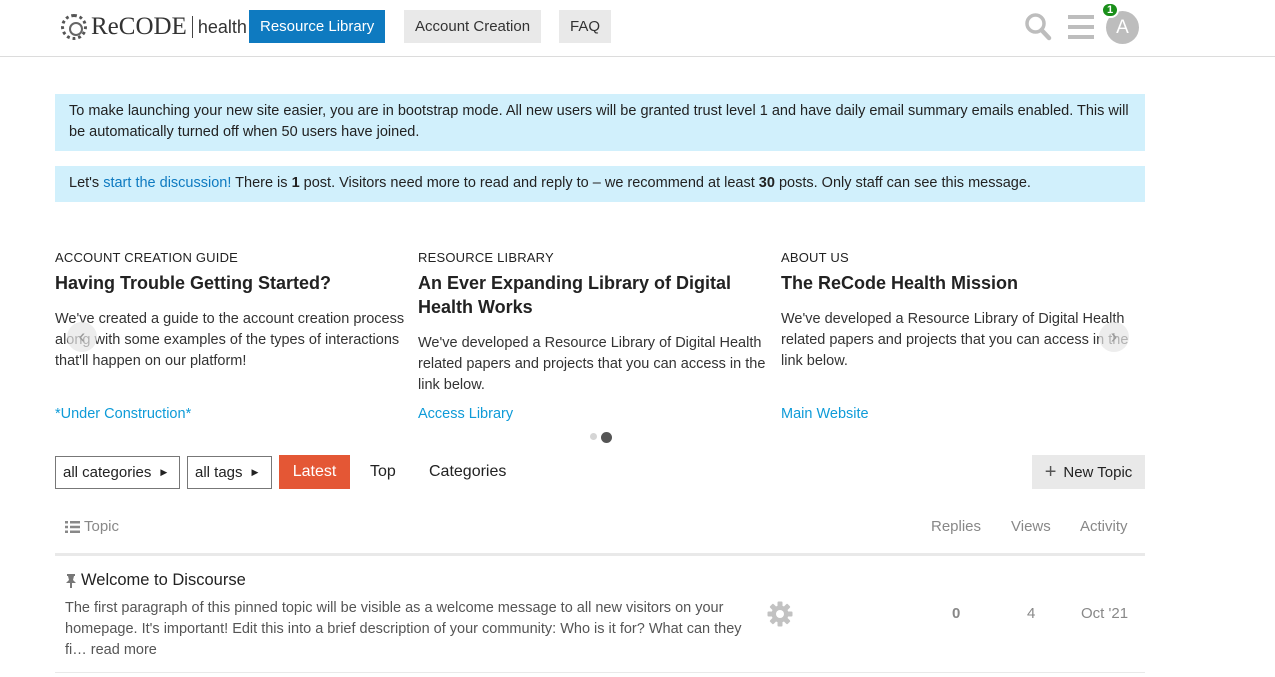 This screenshot has width=1275, height=677. What do you see at coordinates (72, 526) in the screenshot?
I see `list-icon` at bounding box center [72, 526].